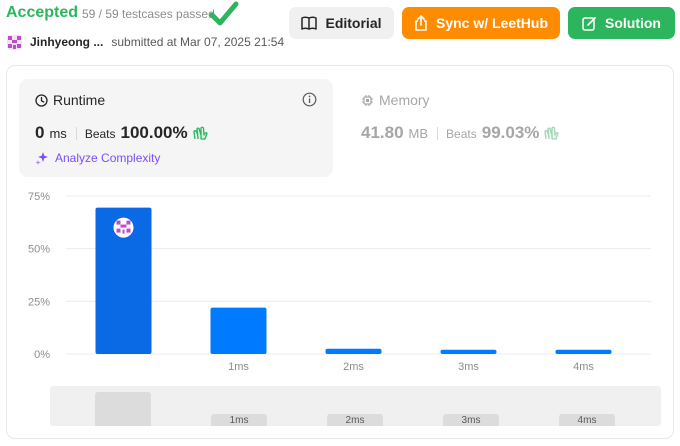 The height and width of the screenshot is (446, 680). What do you see at coordinates (14, 42) in the screenshot?
I see `avatar` at bounding box center [14, 42].